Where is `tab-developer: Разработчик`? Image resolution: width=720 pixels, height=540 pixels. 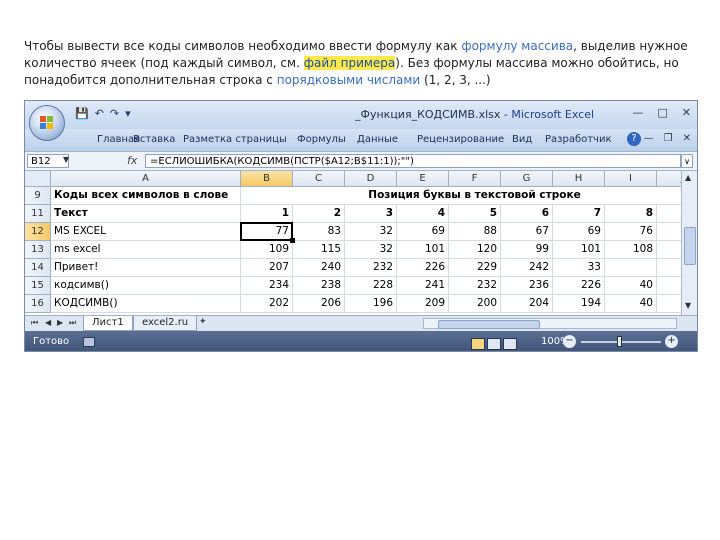
tab-developer: Разработчик is located at coordinates (578, 139).